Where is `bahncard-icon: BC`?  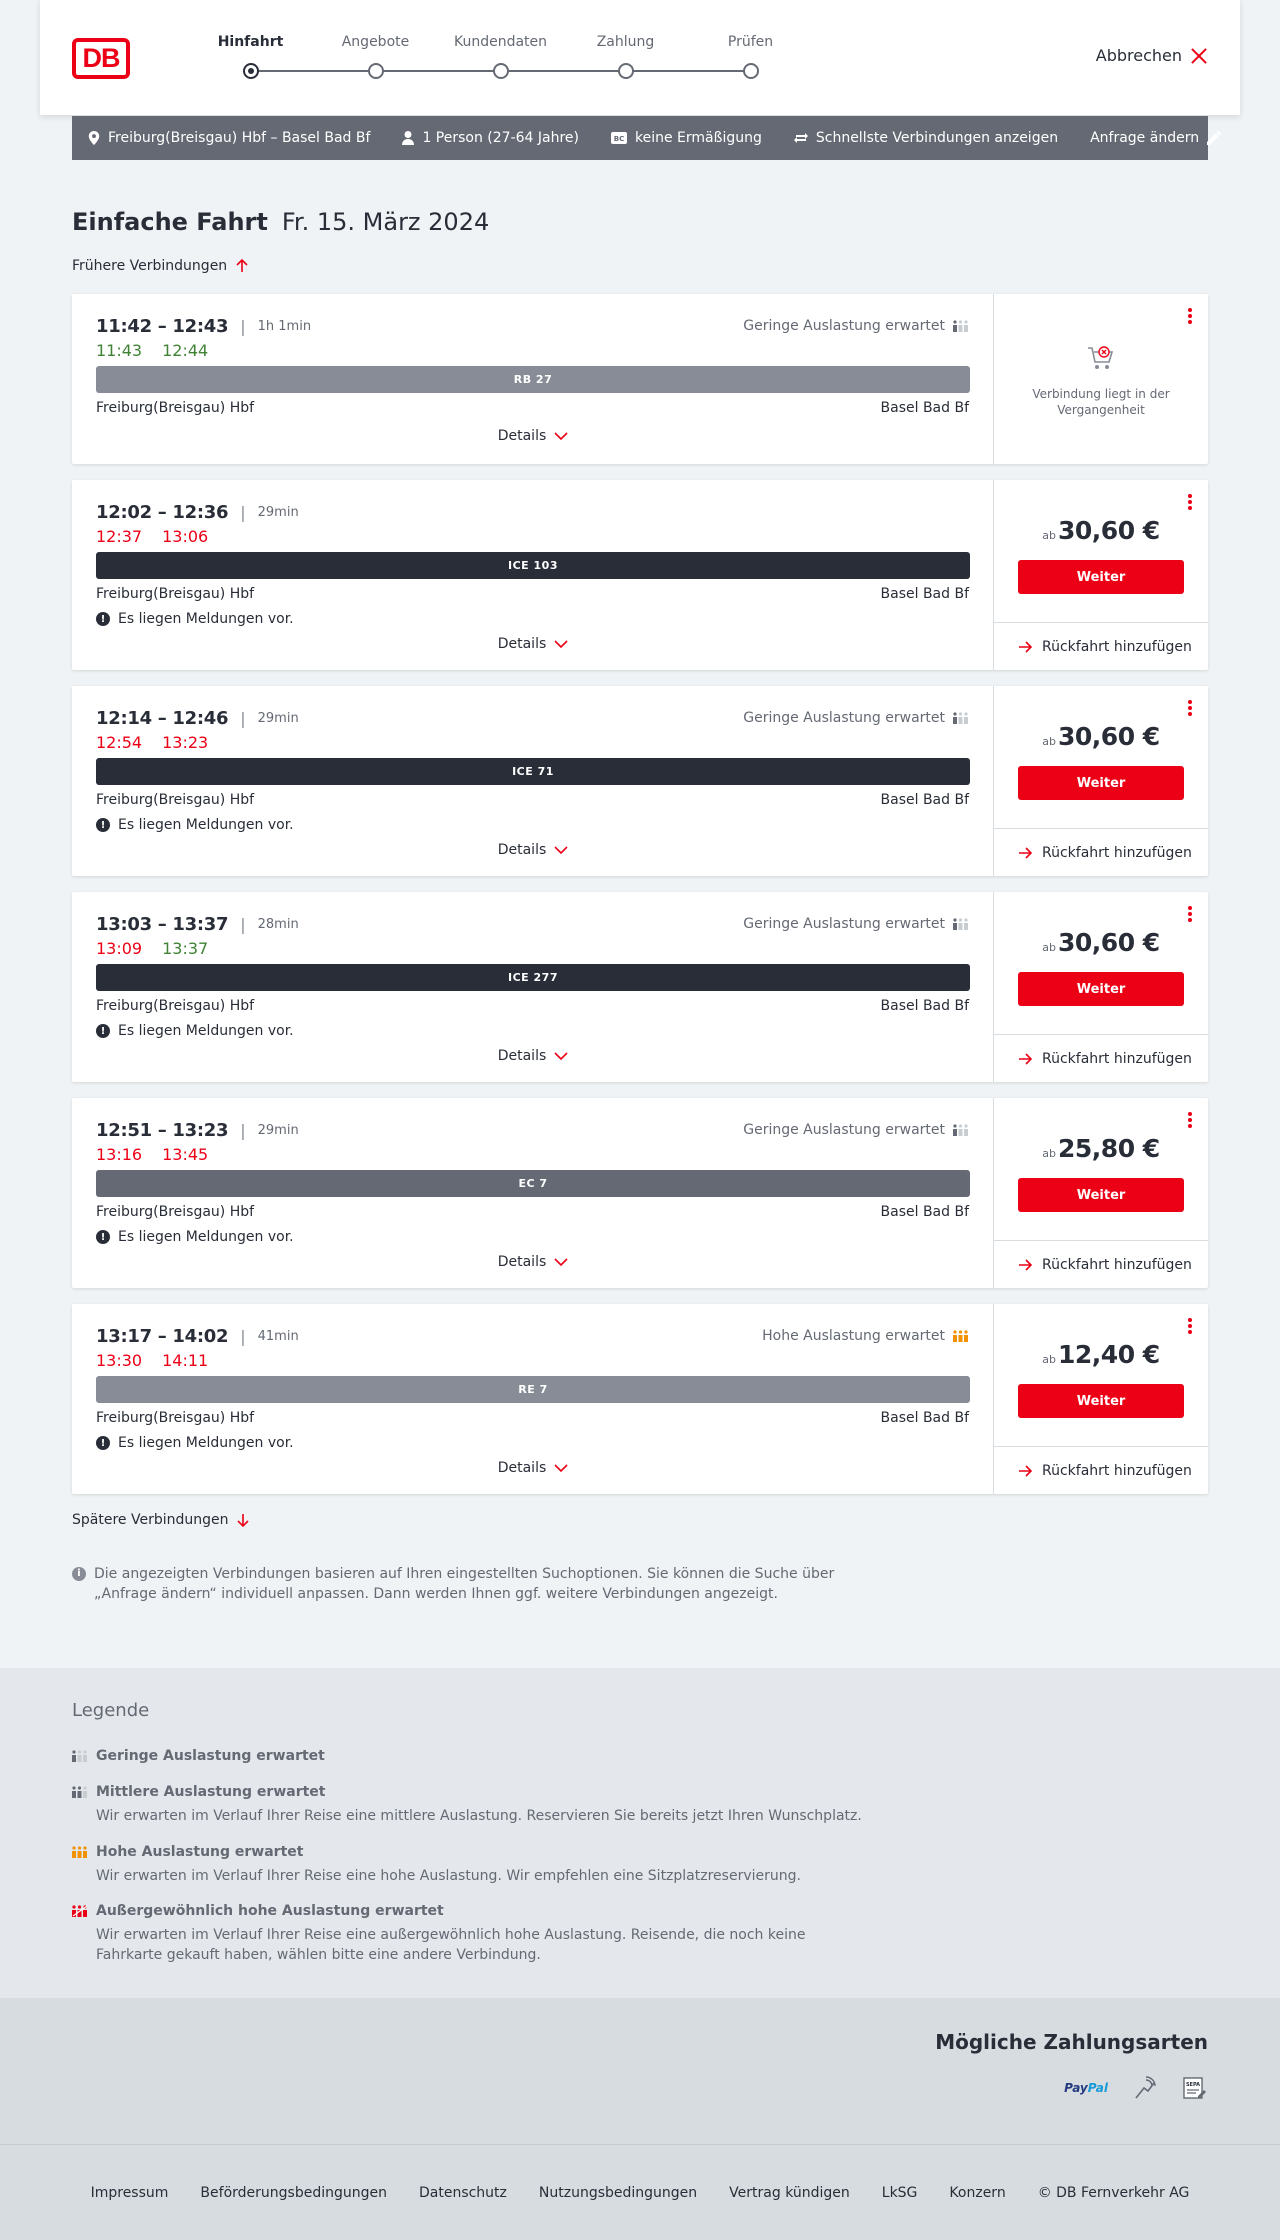
bahncard-icon: BC is located at coordinates (619, 138).